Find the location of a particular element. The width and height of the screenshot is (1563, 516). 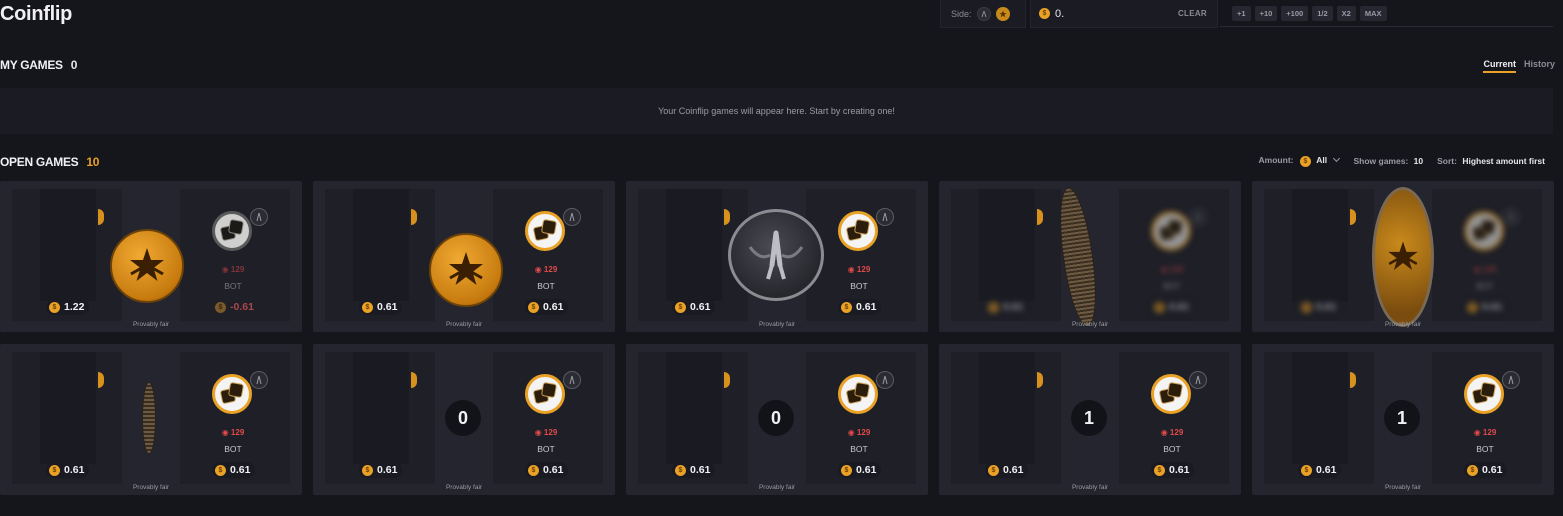

bet-amount-input: $ 0. CLEAR is located at coordinates (1124, 14).